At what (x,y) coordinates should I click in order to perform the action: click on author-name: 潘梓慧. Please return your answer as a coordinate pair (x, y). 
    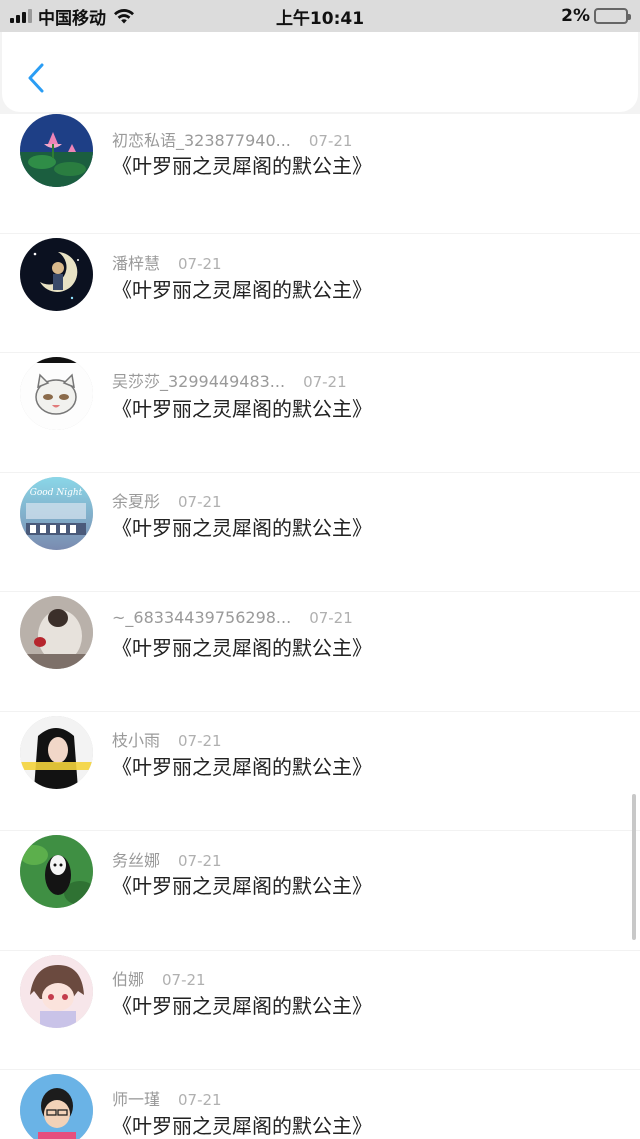
    Looking at the image, I should click on (136, 263).